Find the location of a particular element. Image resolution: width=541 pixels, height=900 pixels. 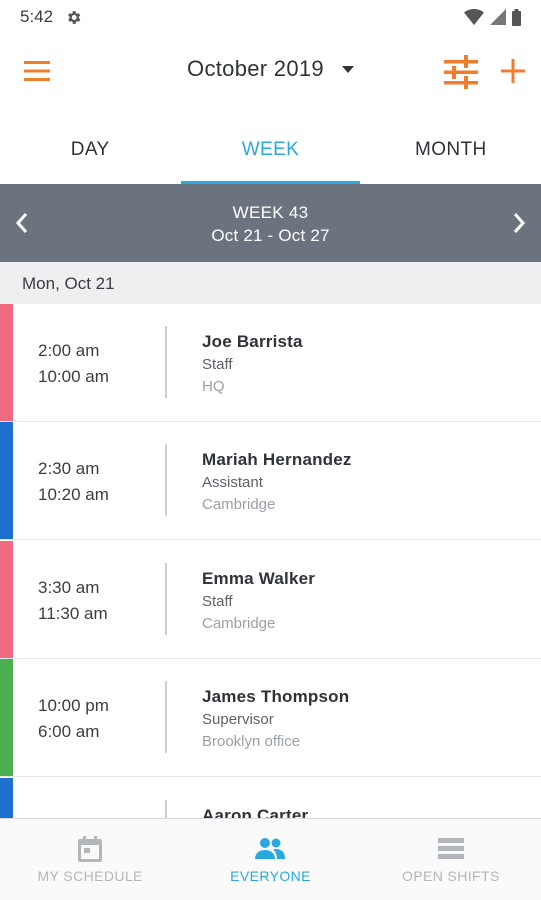

shift-name: Emma Walker is located at coordinates (259, 578).